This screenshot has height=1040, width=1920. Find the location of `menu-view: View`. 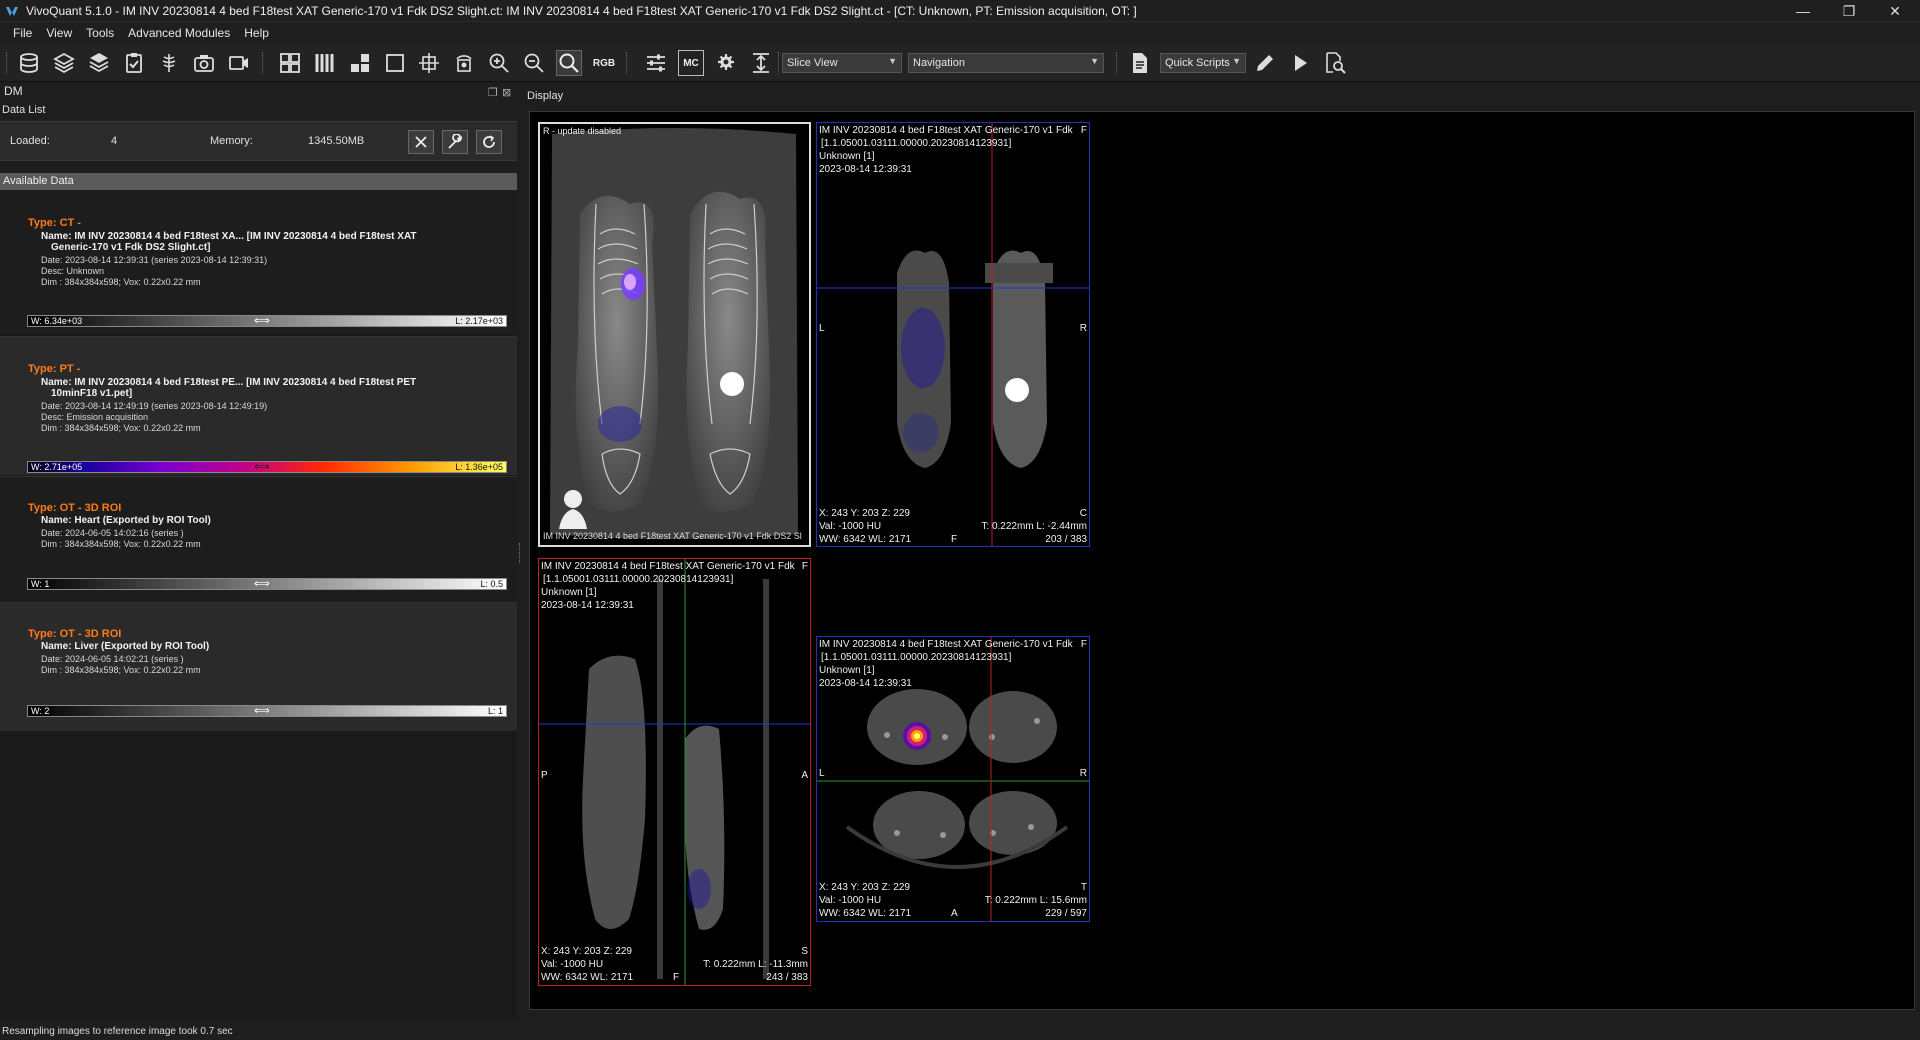

menu-view: View is located at coordinates (59, 33).